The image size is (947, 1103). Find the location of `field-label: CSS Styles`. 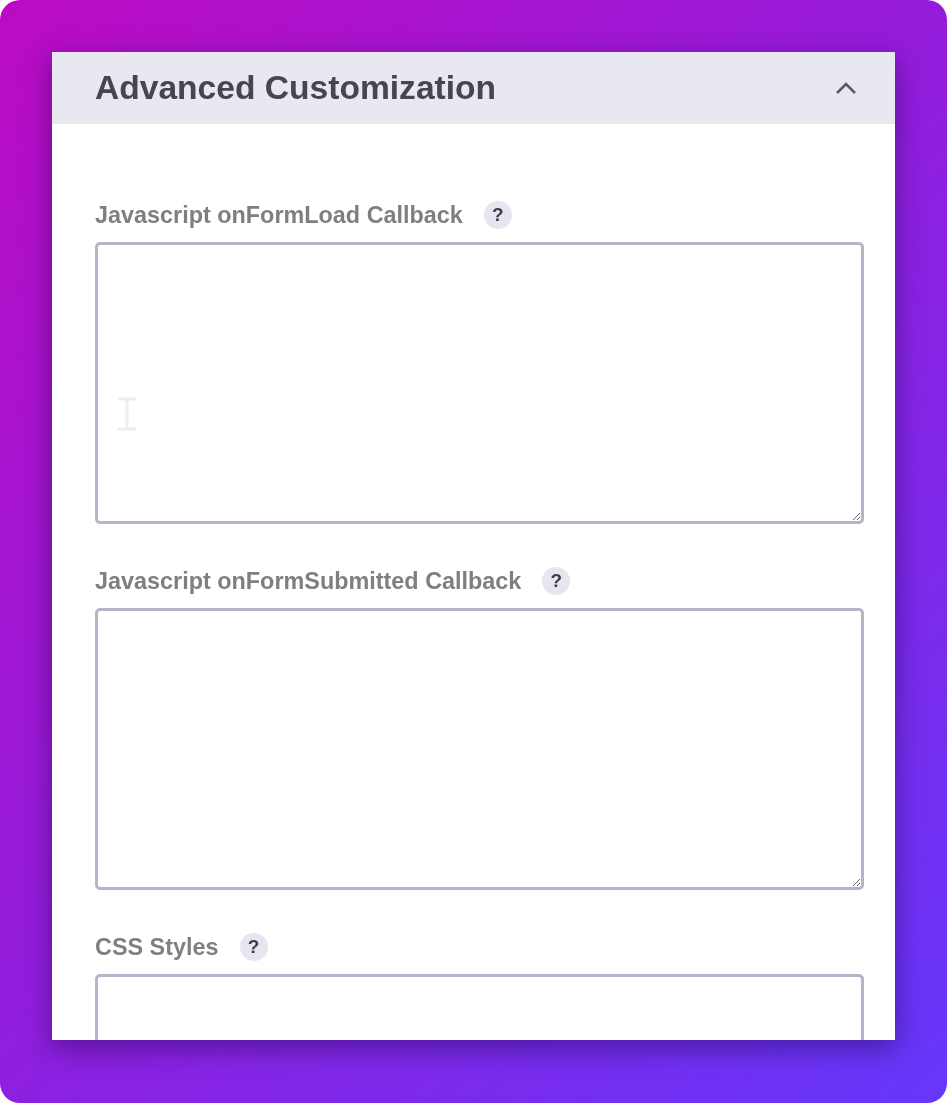

field-label: CSS Styles is located at coordinates (157, 947).